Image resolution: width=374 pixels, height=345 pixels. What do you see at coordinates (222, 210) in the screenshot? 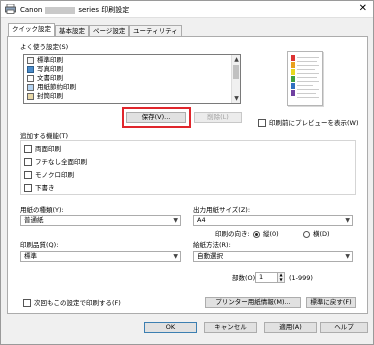
I see `output-size-label: 出力用紙サイズ(Z):` at bounding box center [222, 210].